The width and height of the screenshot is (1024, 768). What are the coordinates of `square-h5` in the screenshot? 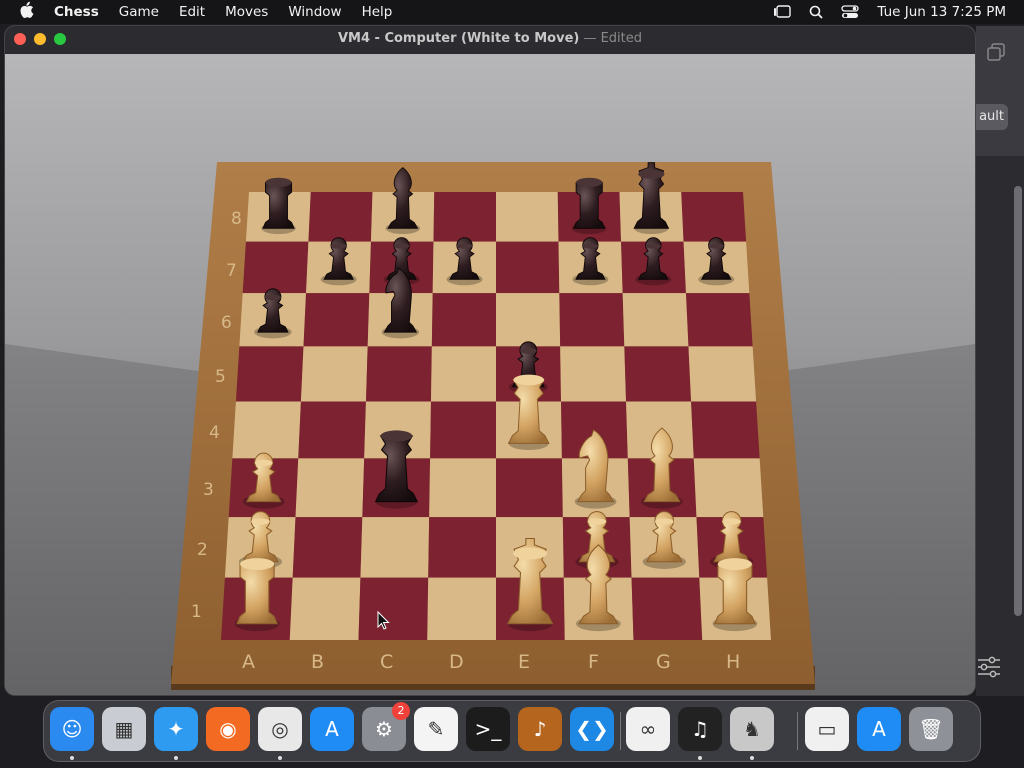 It's located at (722, 374).